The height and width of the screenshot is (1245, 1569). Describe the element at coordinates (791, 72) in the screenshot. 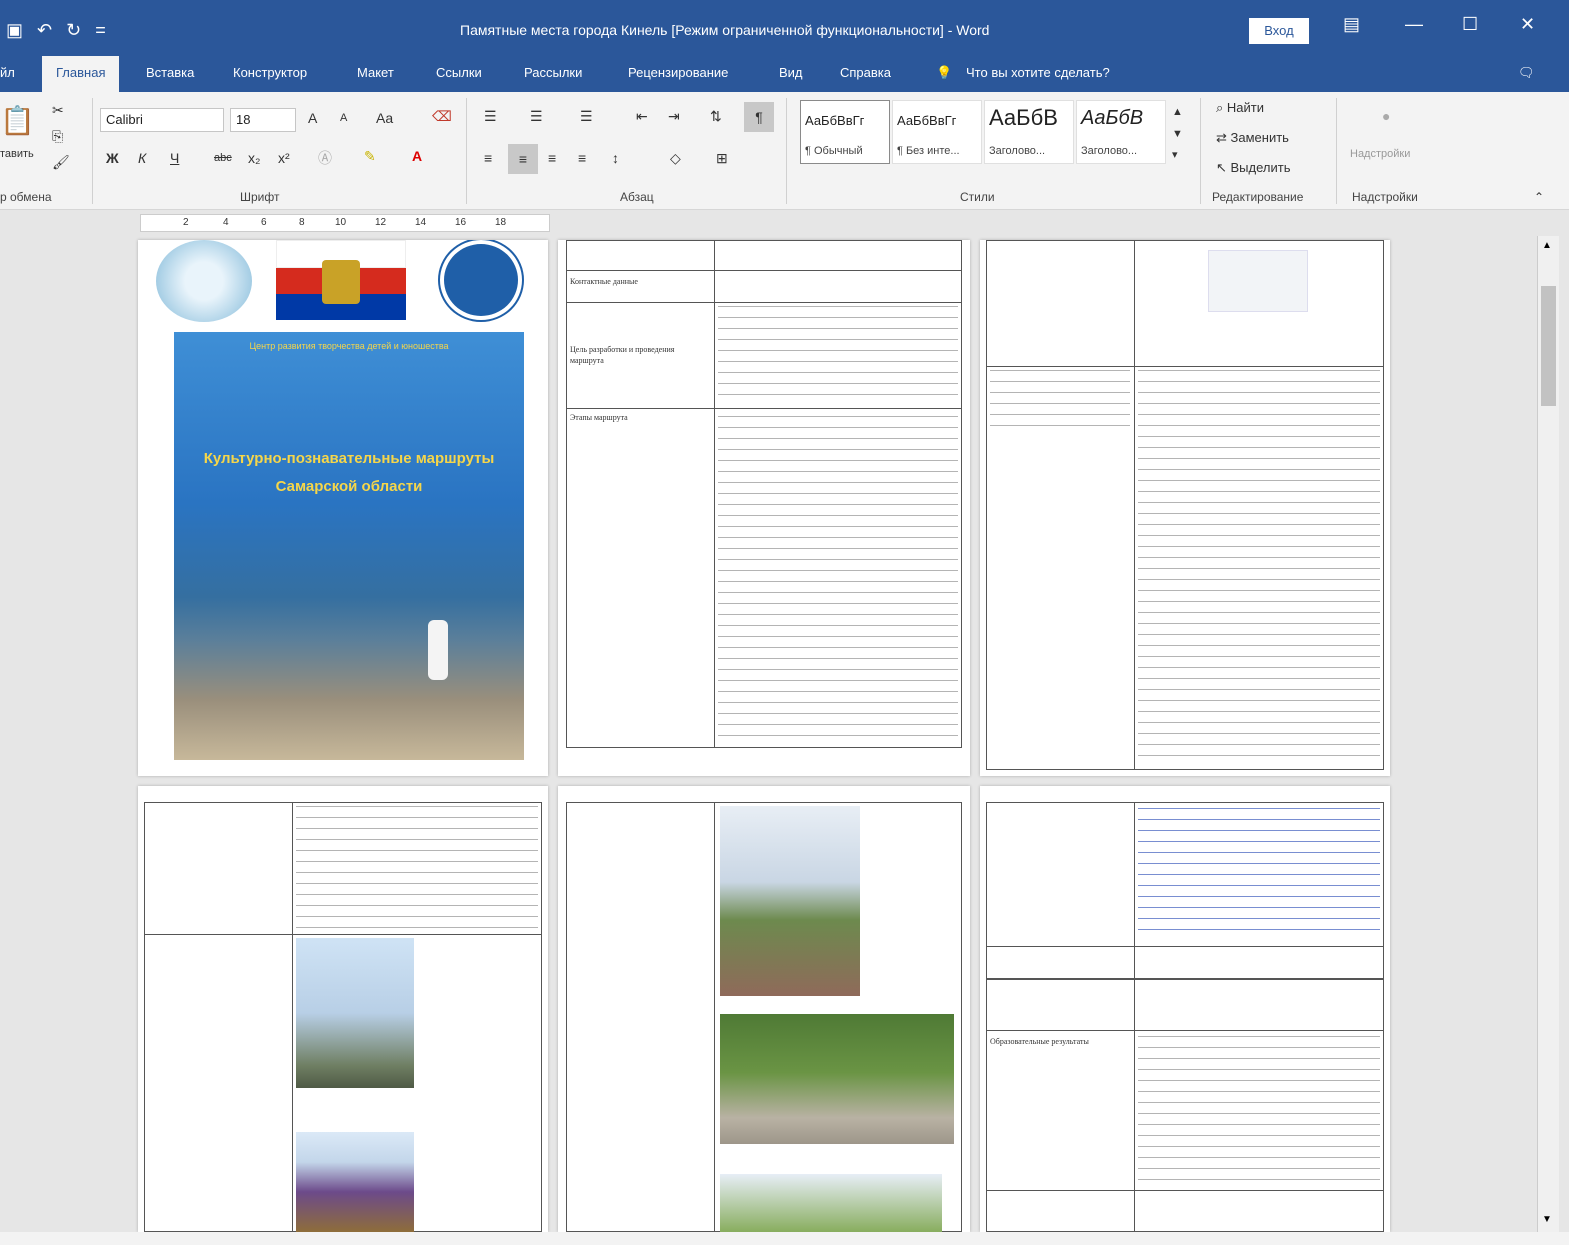

I see `tab-view: Вид` at that location.